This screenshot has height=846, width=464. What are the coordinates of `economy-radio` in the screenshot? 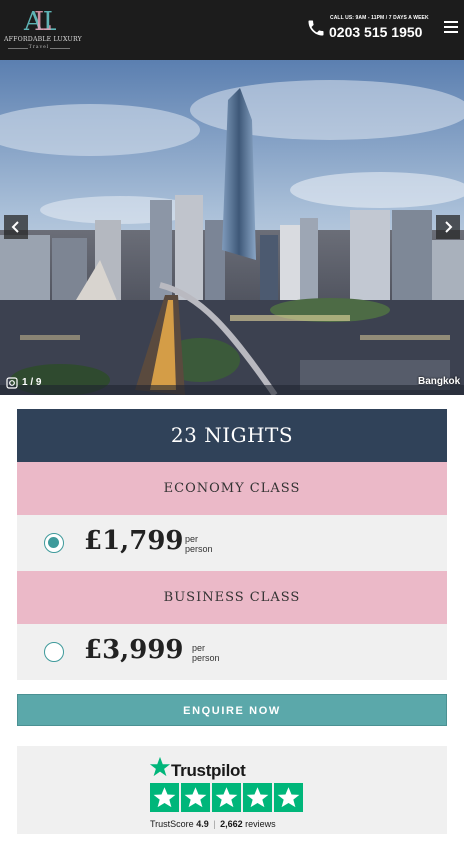 It's located at (54, 543).